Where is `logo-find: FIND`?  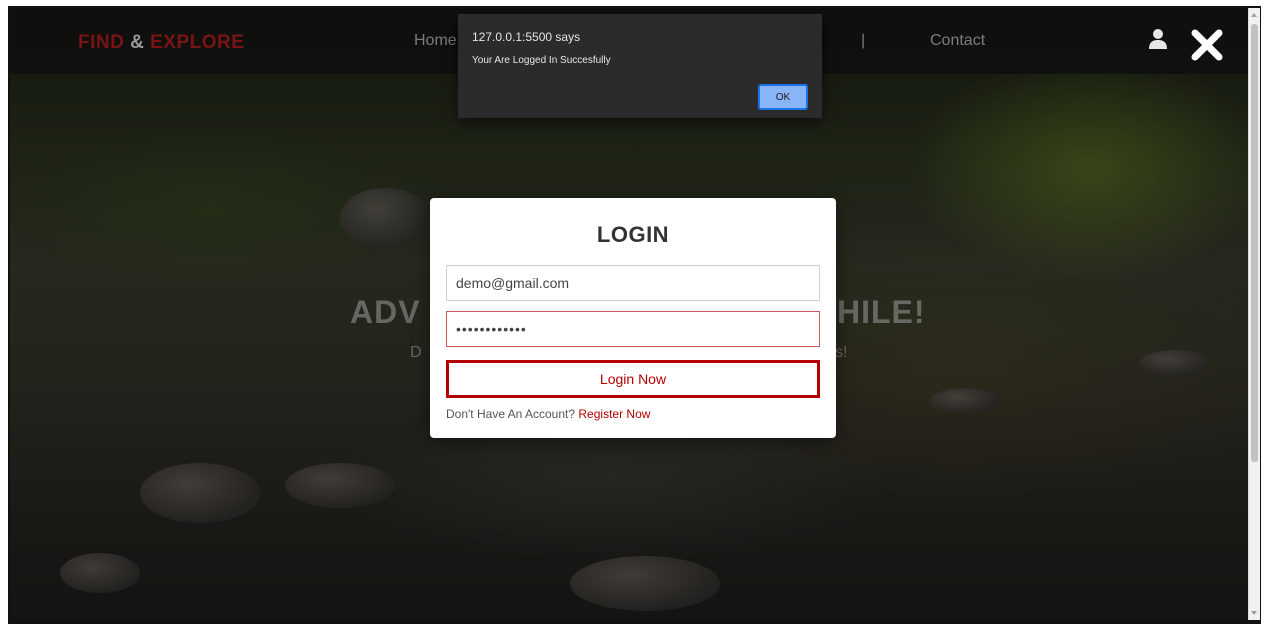
logo-find: FIND is located at coordinates (101, 42).